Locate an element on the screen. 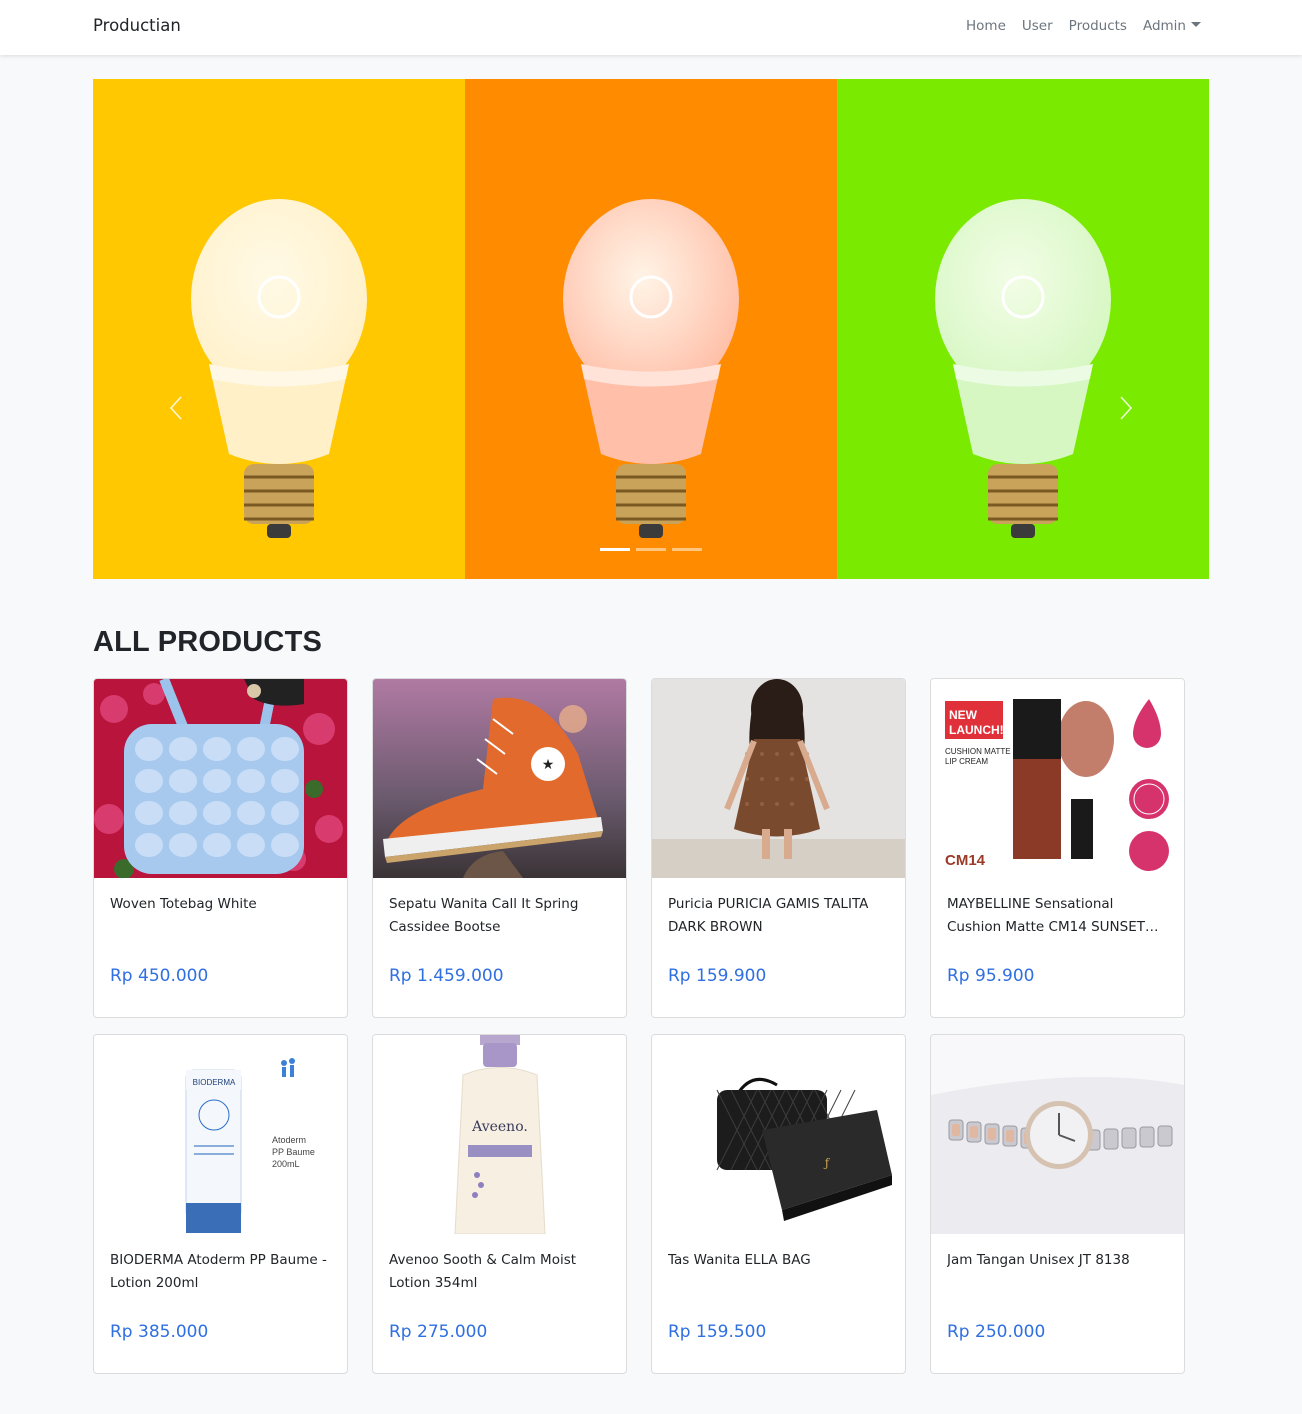  lipcream-image: NEW LAUNCH! CUSHION MATTE LIP CREAM CM14 is located at coordinates (1057, 778).